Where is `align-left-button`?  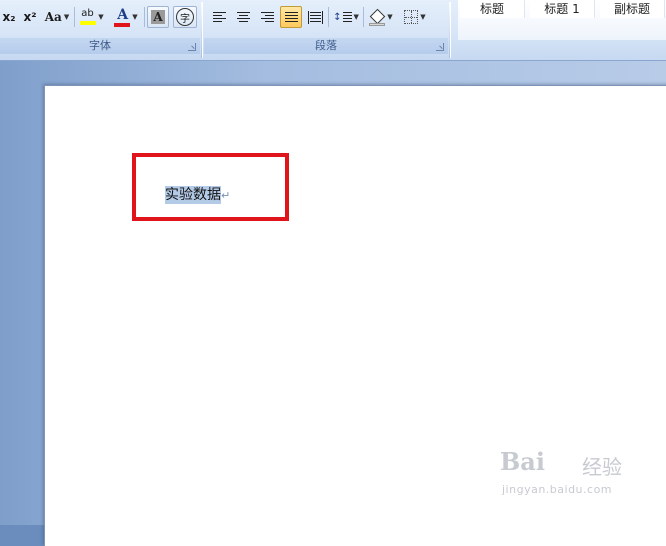
align-left-button is located at coordinates (219, 17).